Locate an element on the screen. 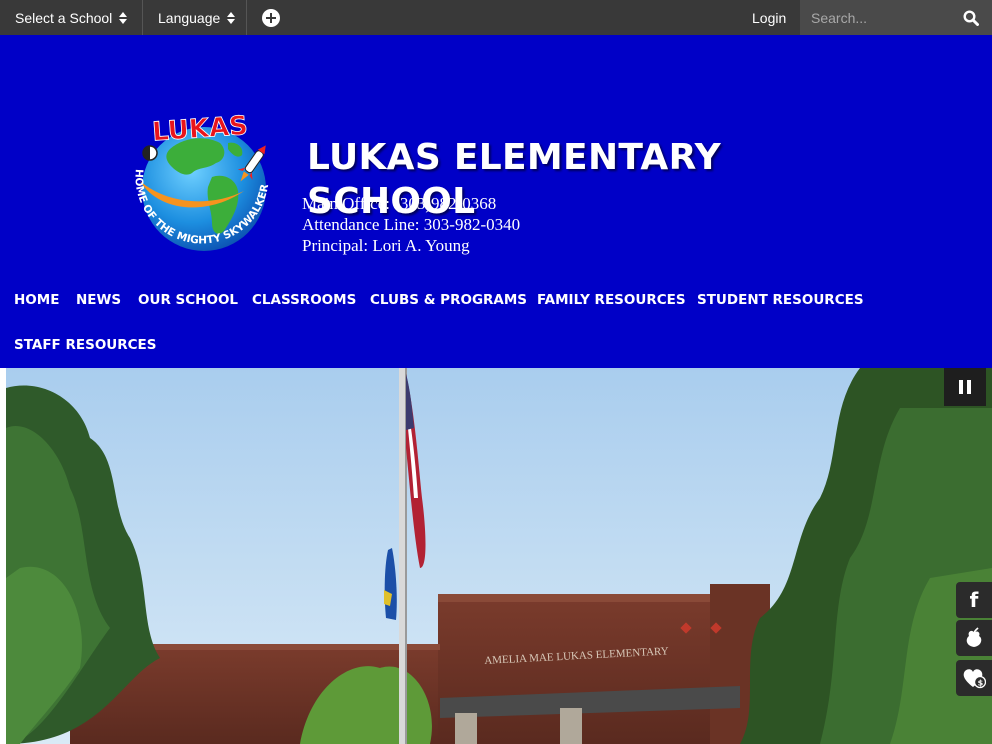  login-link: Login is located at coordinates (769, 17).